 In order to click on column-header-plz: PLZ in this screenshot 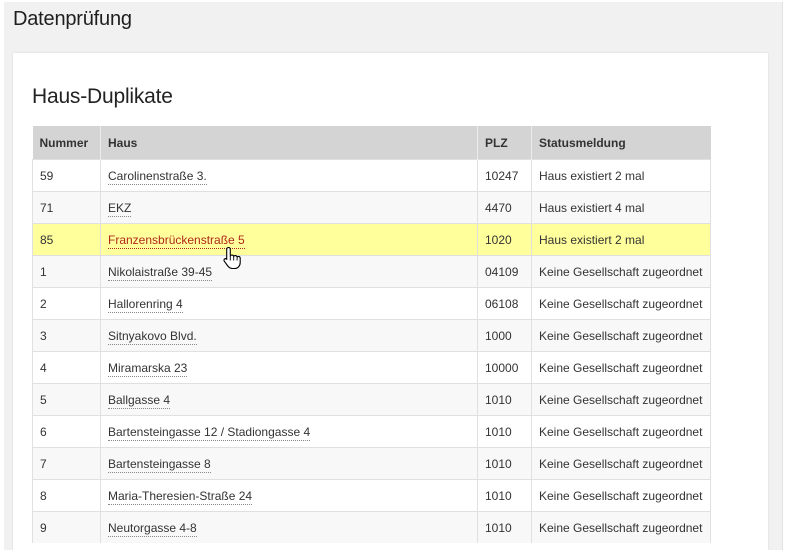, I will do `click(504, 143)`.